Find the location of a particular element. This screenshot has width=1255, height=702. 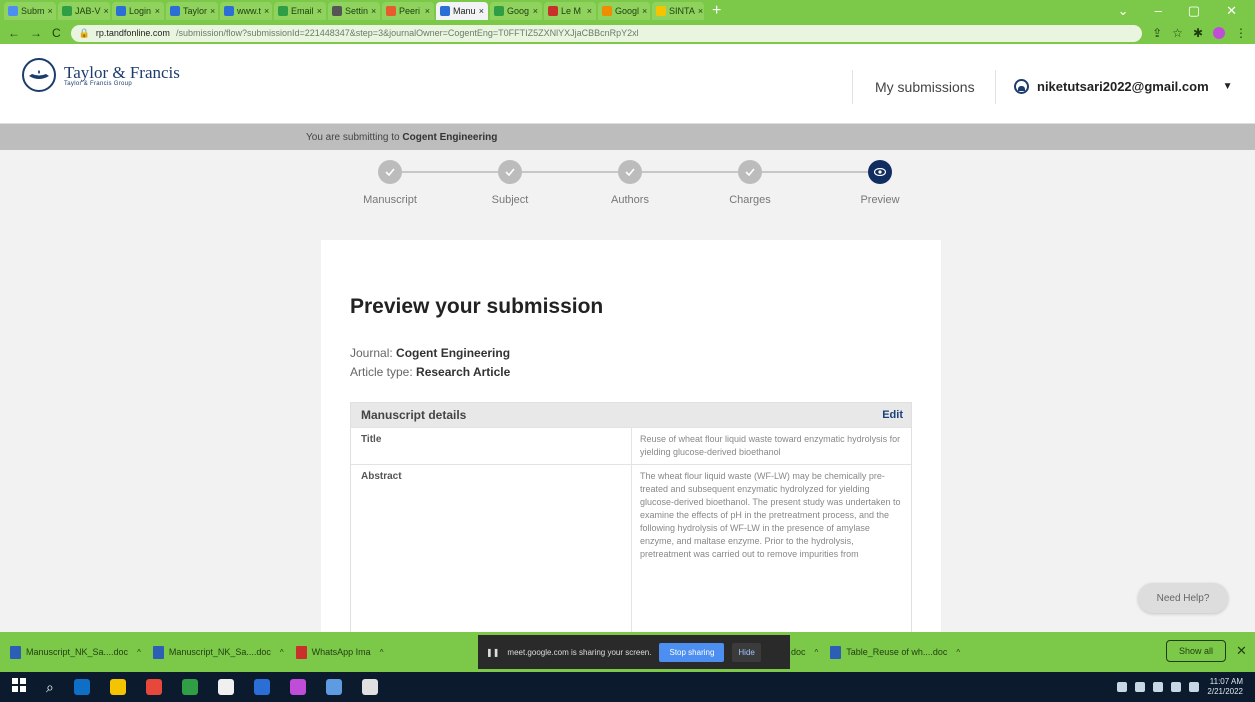

wifi-icon is located at coordinates (1176, 687).